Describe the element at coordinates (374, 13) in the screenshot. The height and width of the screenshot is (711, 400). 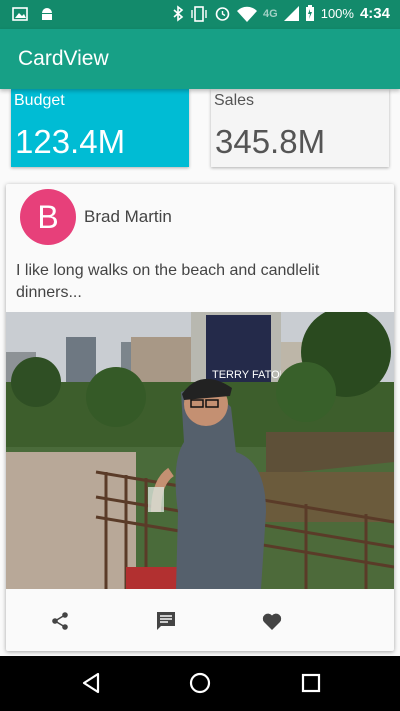
I see `clock: 4:34` at that location.